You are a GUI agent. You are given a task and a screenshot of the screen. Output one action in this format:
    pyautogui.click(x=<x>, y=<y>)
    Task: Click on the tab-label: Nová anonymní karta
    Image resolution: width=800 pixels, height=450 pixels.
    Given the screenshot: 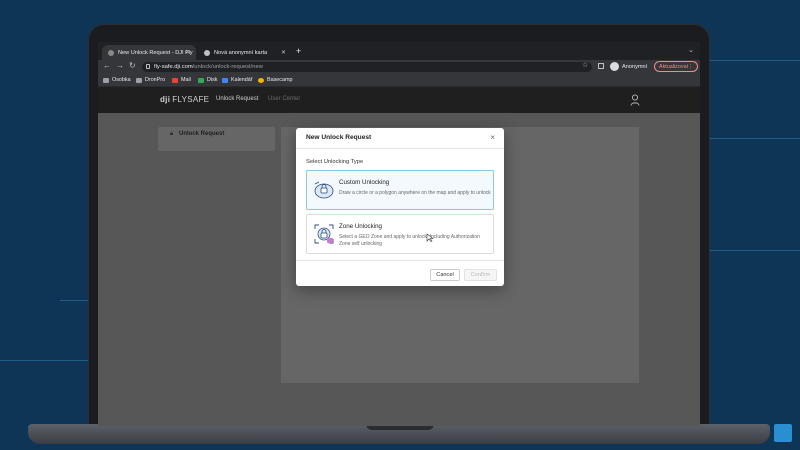 What is the action you would take?
    pyautogui.click(x=241, y=52)
    